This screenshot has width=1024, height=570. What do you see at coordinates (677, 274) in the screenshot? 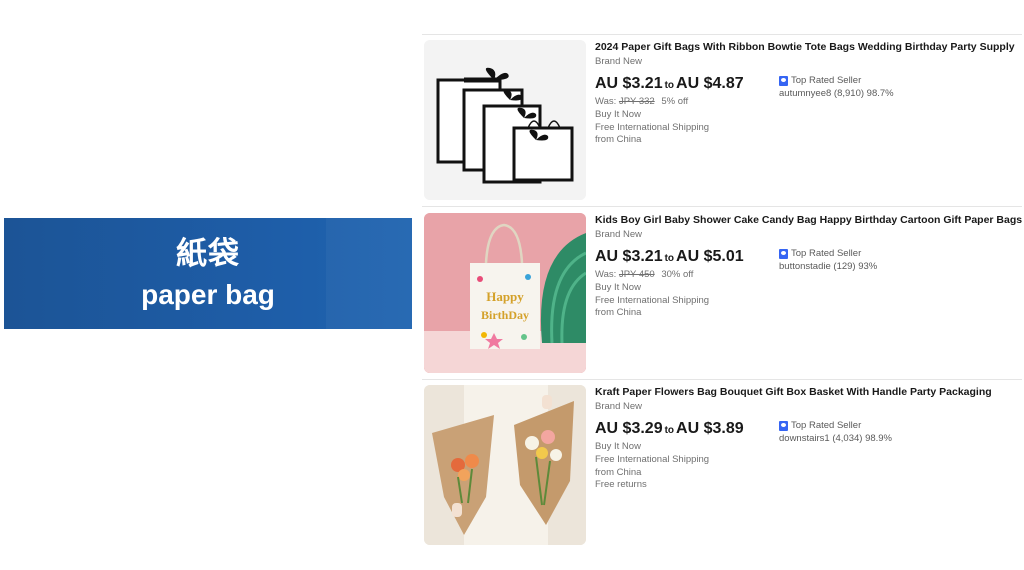
I see `discount: 30% off` at bounding box center [677, 274].